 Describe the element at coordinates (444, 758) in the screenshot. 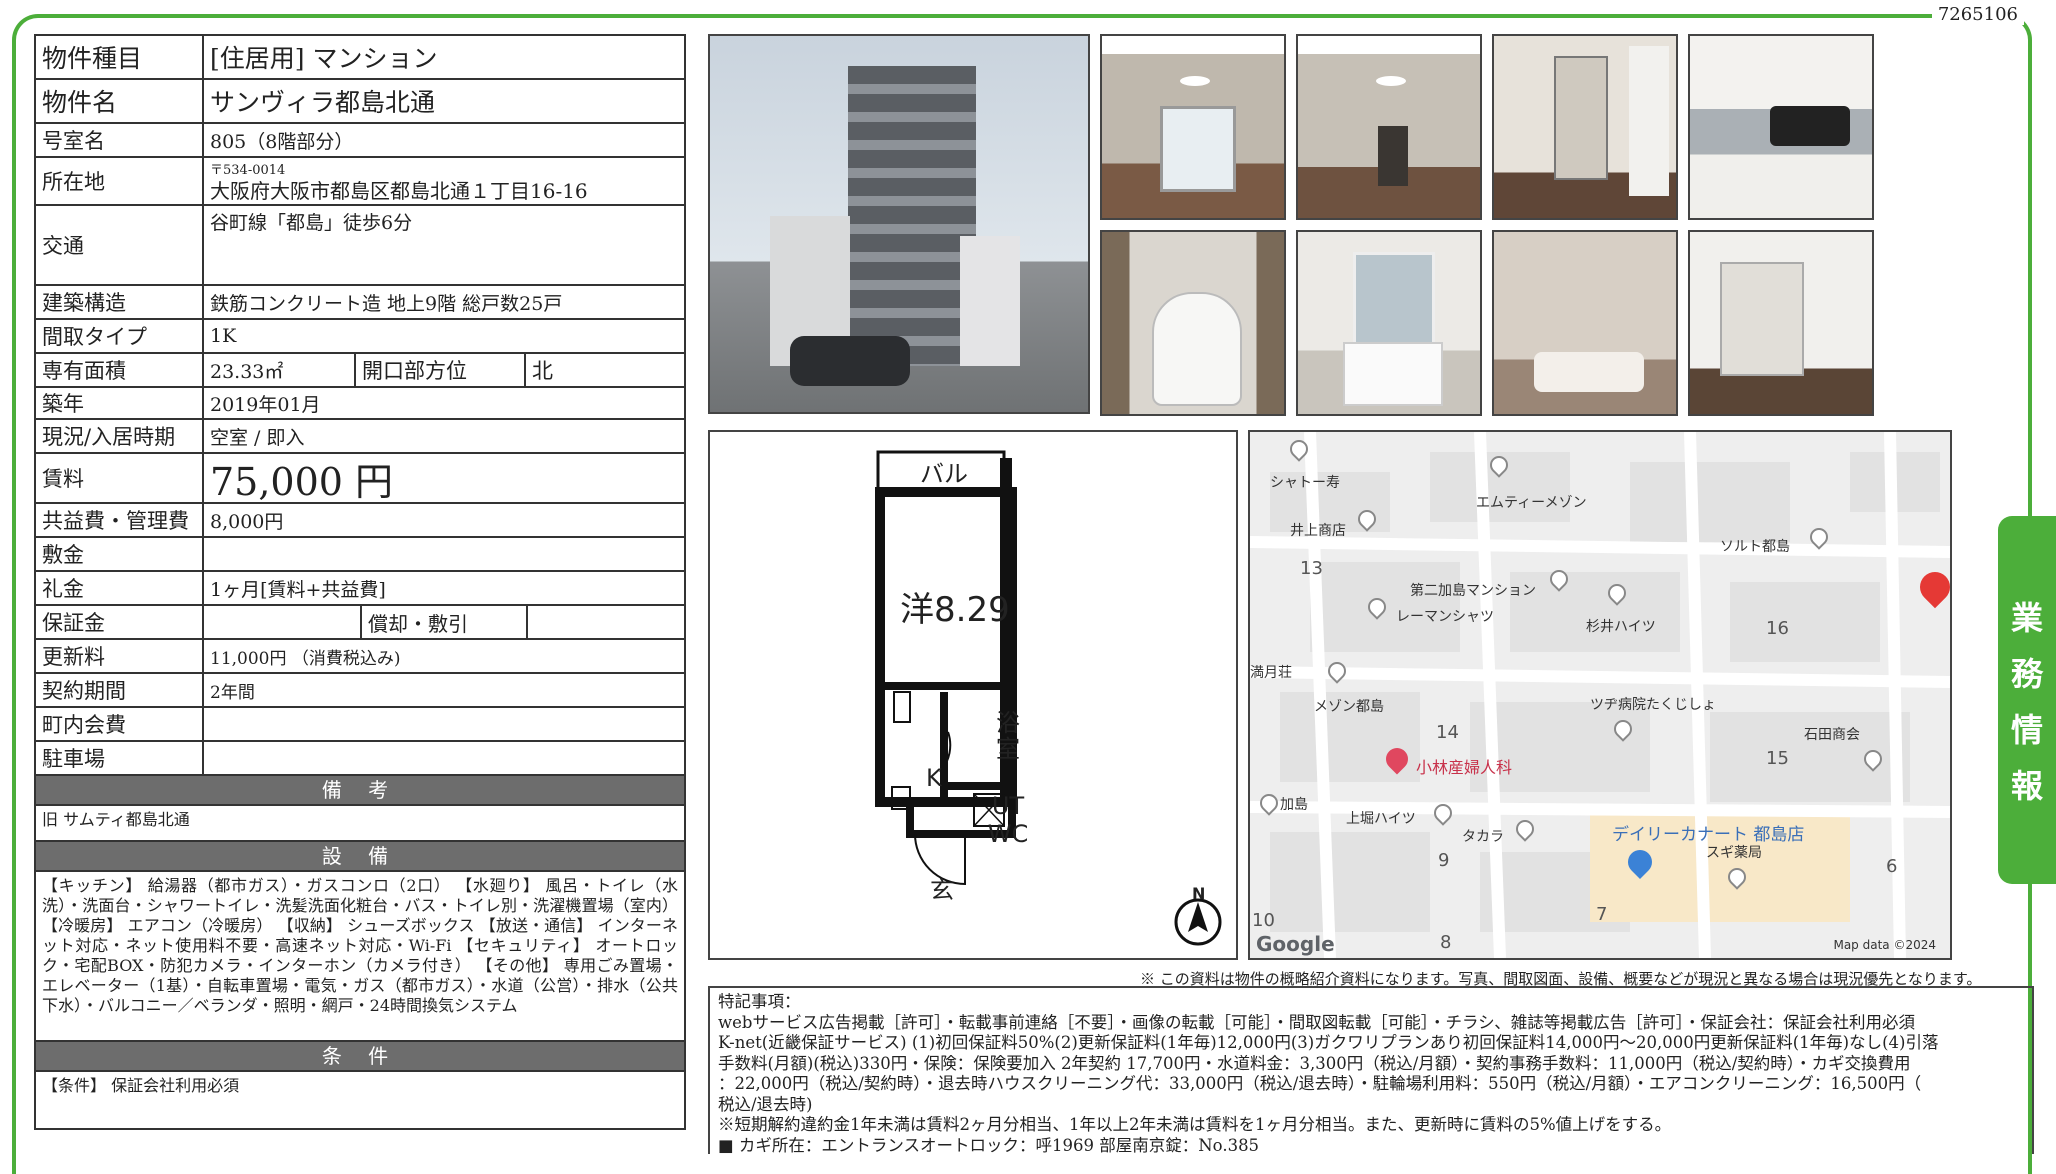

I see `parking-value` at that location.